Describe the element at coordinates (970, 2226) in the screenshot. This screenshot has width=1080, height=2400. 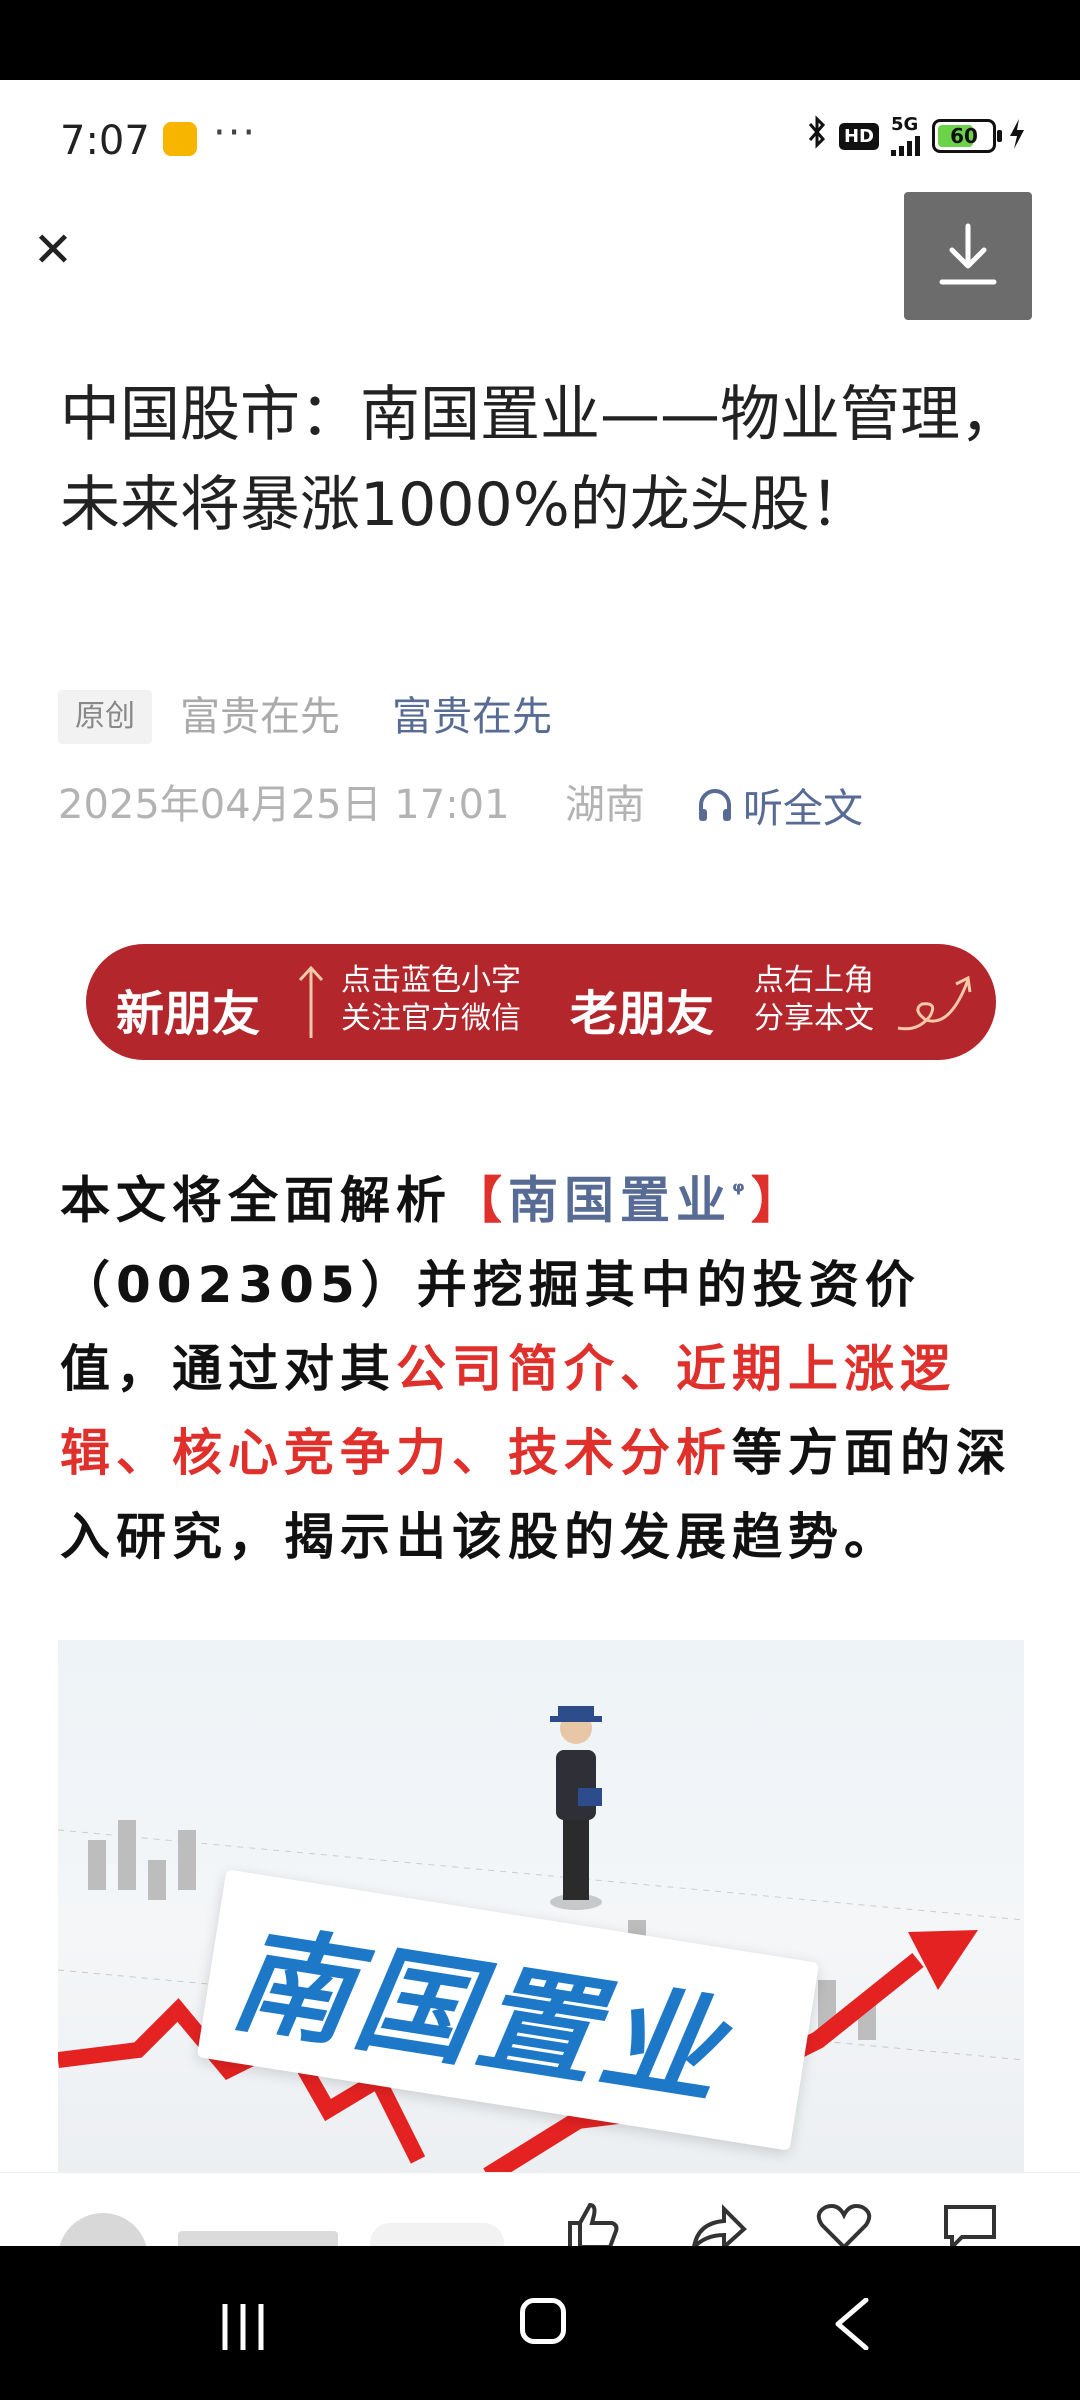
I see `comment-icon` at that location.